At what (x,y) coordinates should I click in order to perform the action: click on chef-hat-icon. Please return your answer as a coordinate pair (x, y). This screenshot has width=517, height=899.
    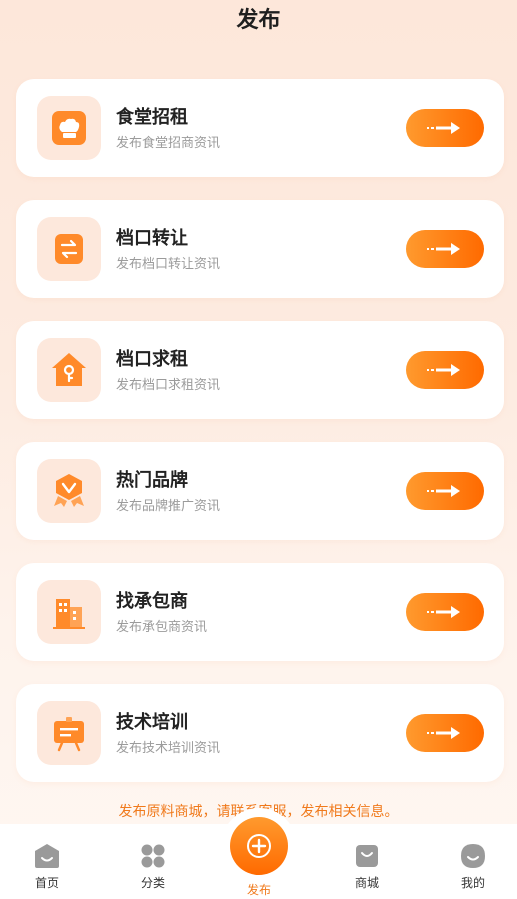
    Looking at the image, I should click on (69, 128).